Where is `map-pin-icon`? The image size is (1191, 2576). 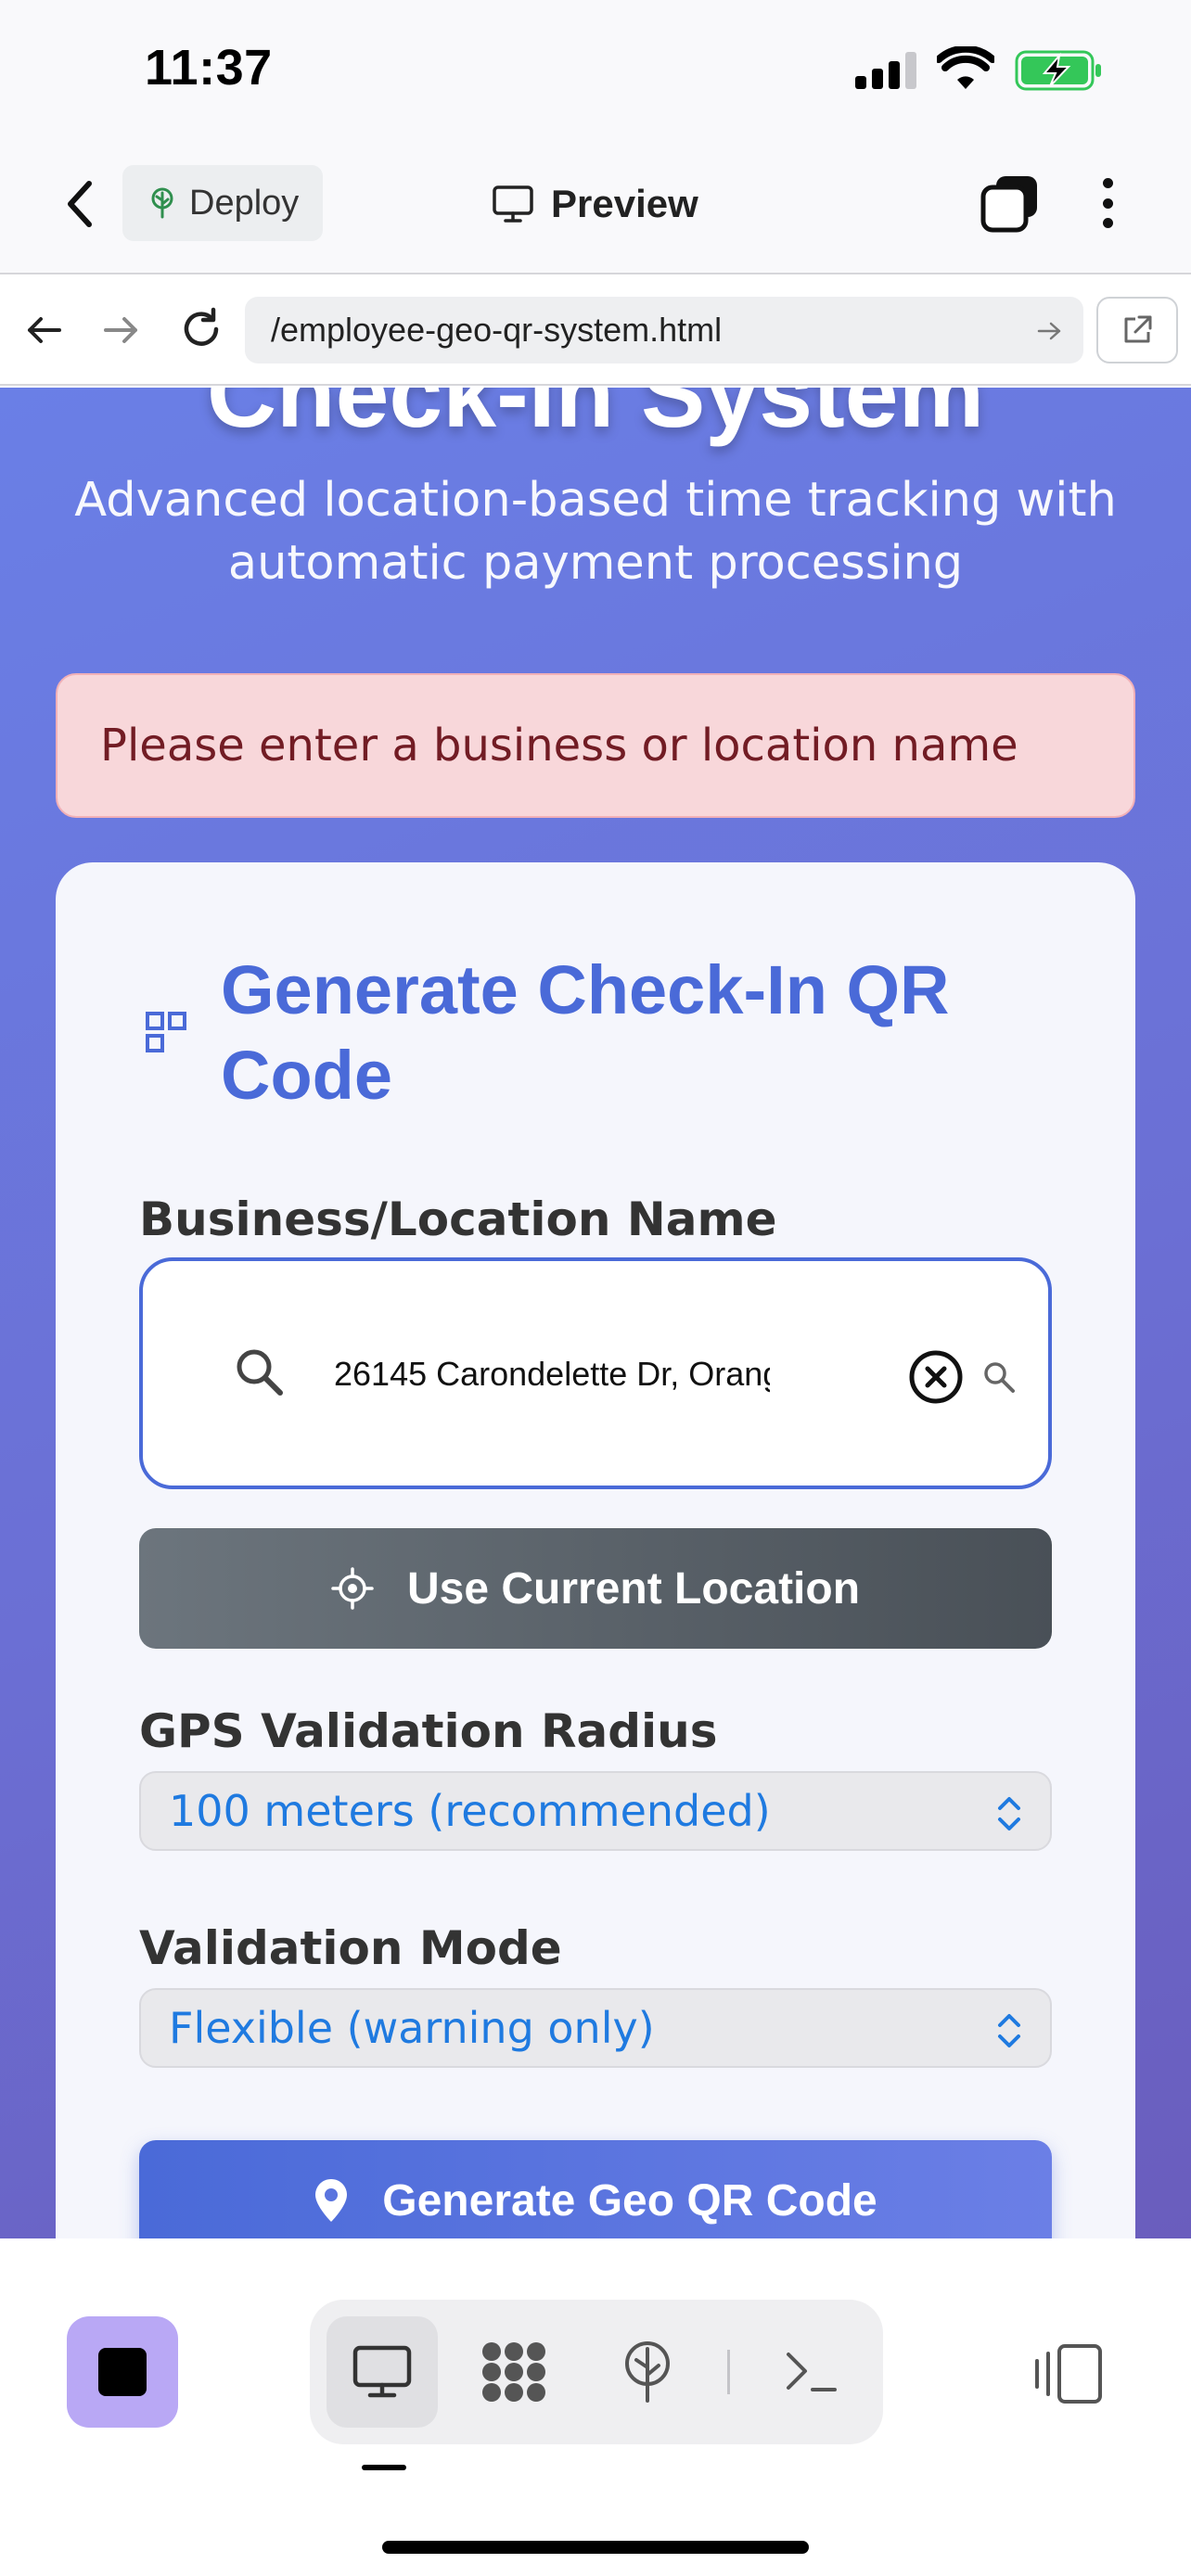
map-pin-icon is located at coordinates (331, 2200).